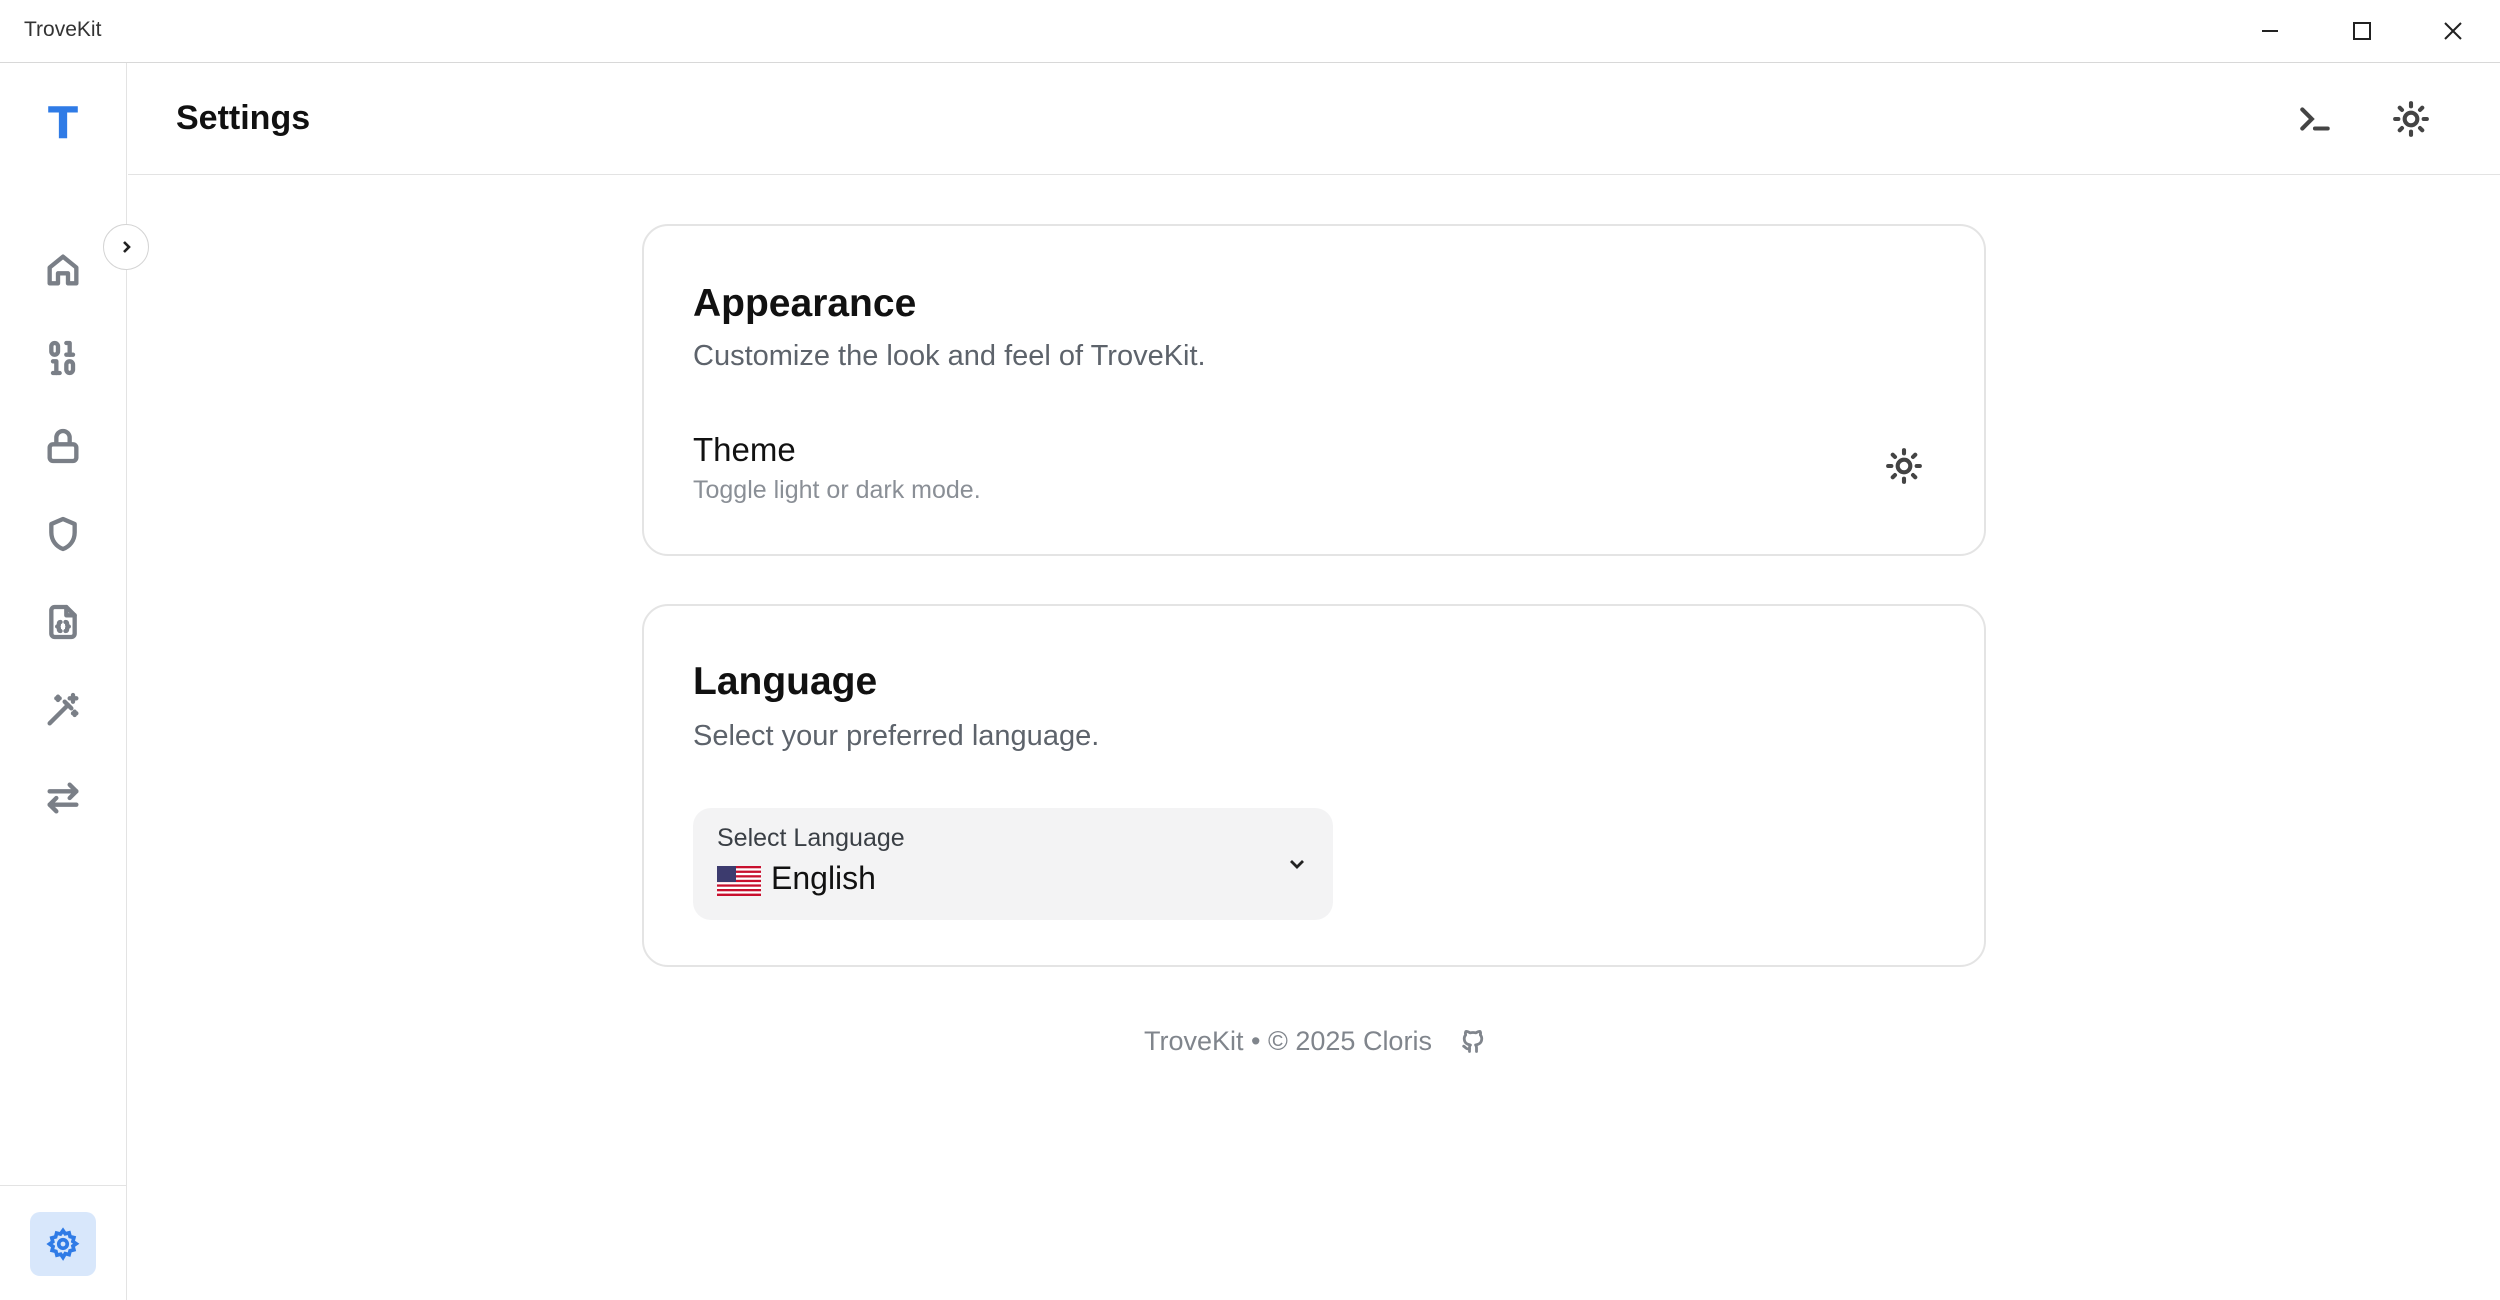 This screenshot has width=2500, height=1300. I want to click on footer: TroveKit • © 2025 Cloris, so click(1316, 1041).